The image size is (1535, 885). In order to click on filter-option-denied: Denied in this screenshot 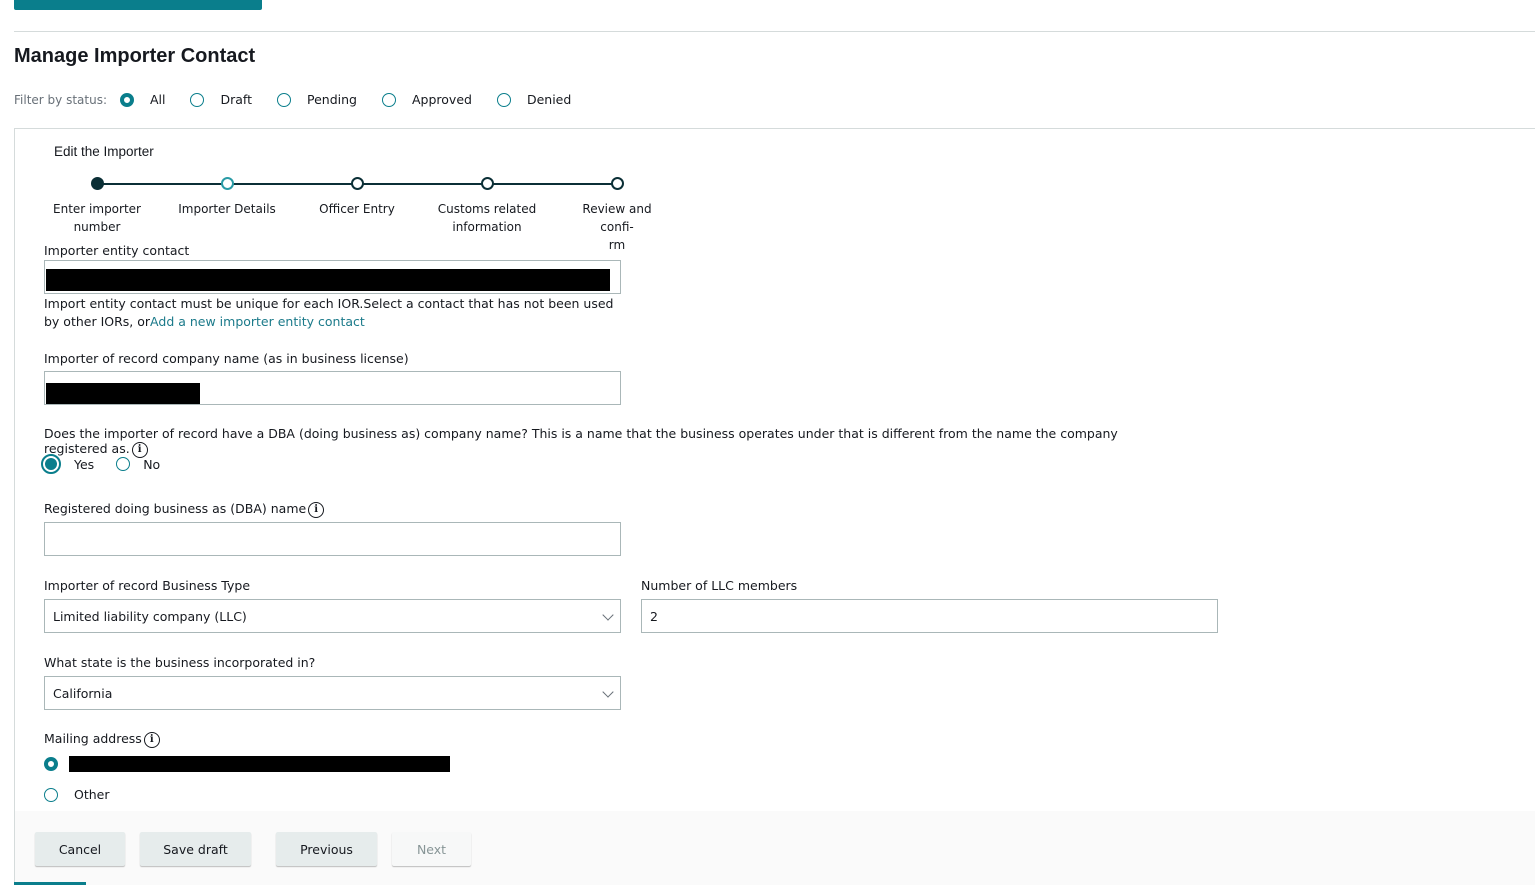, I will do `click(534, 99)`.